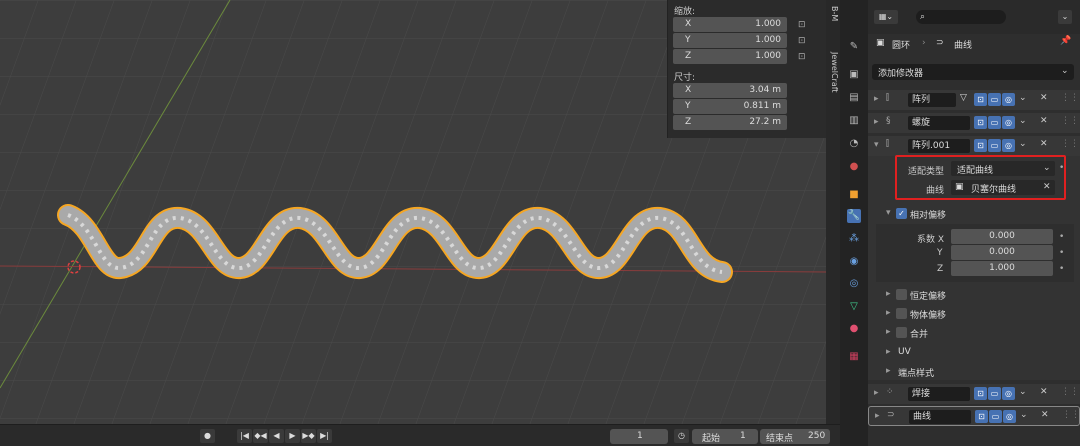 The image size is (1080, 446). What do you see at coordinates (940, 269) in the screenshot?
I see `factor-z-label: Z` at bounding box center [940, 269].